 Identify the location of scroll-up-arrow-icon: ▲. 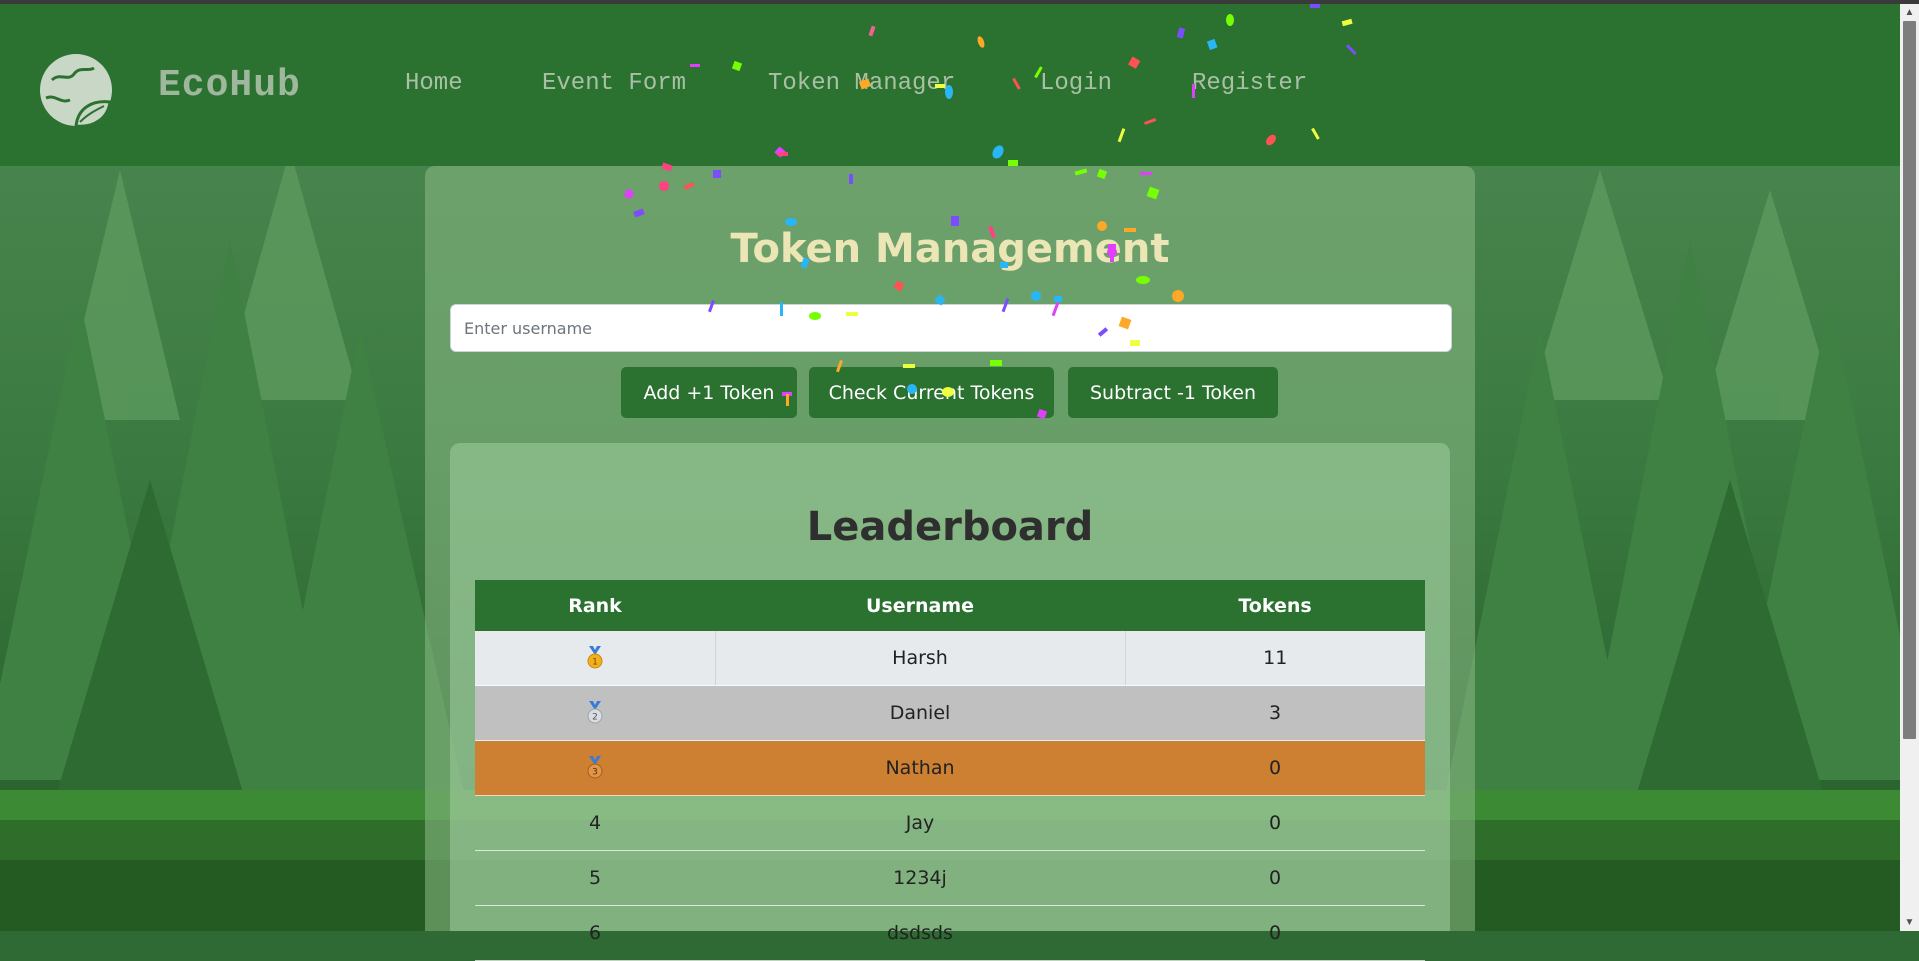
(1909, 12).